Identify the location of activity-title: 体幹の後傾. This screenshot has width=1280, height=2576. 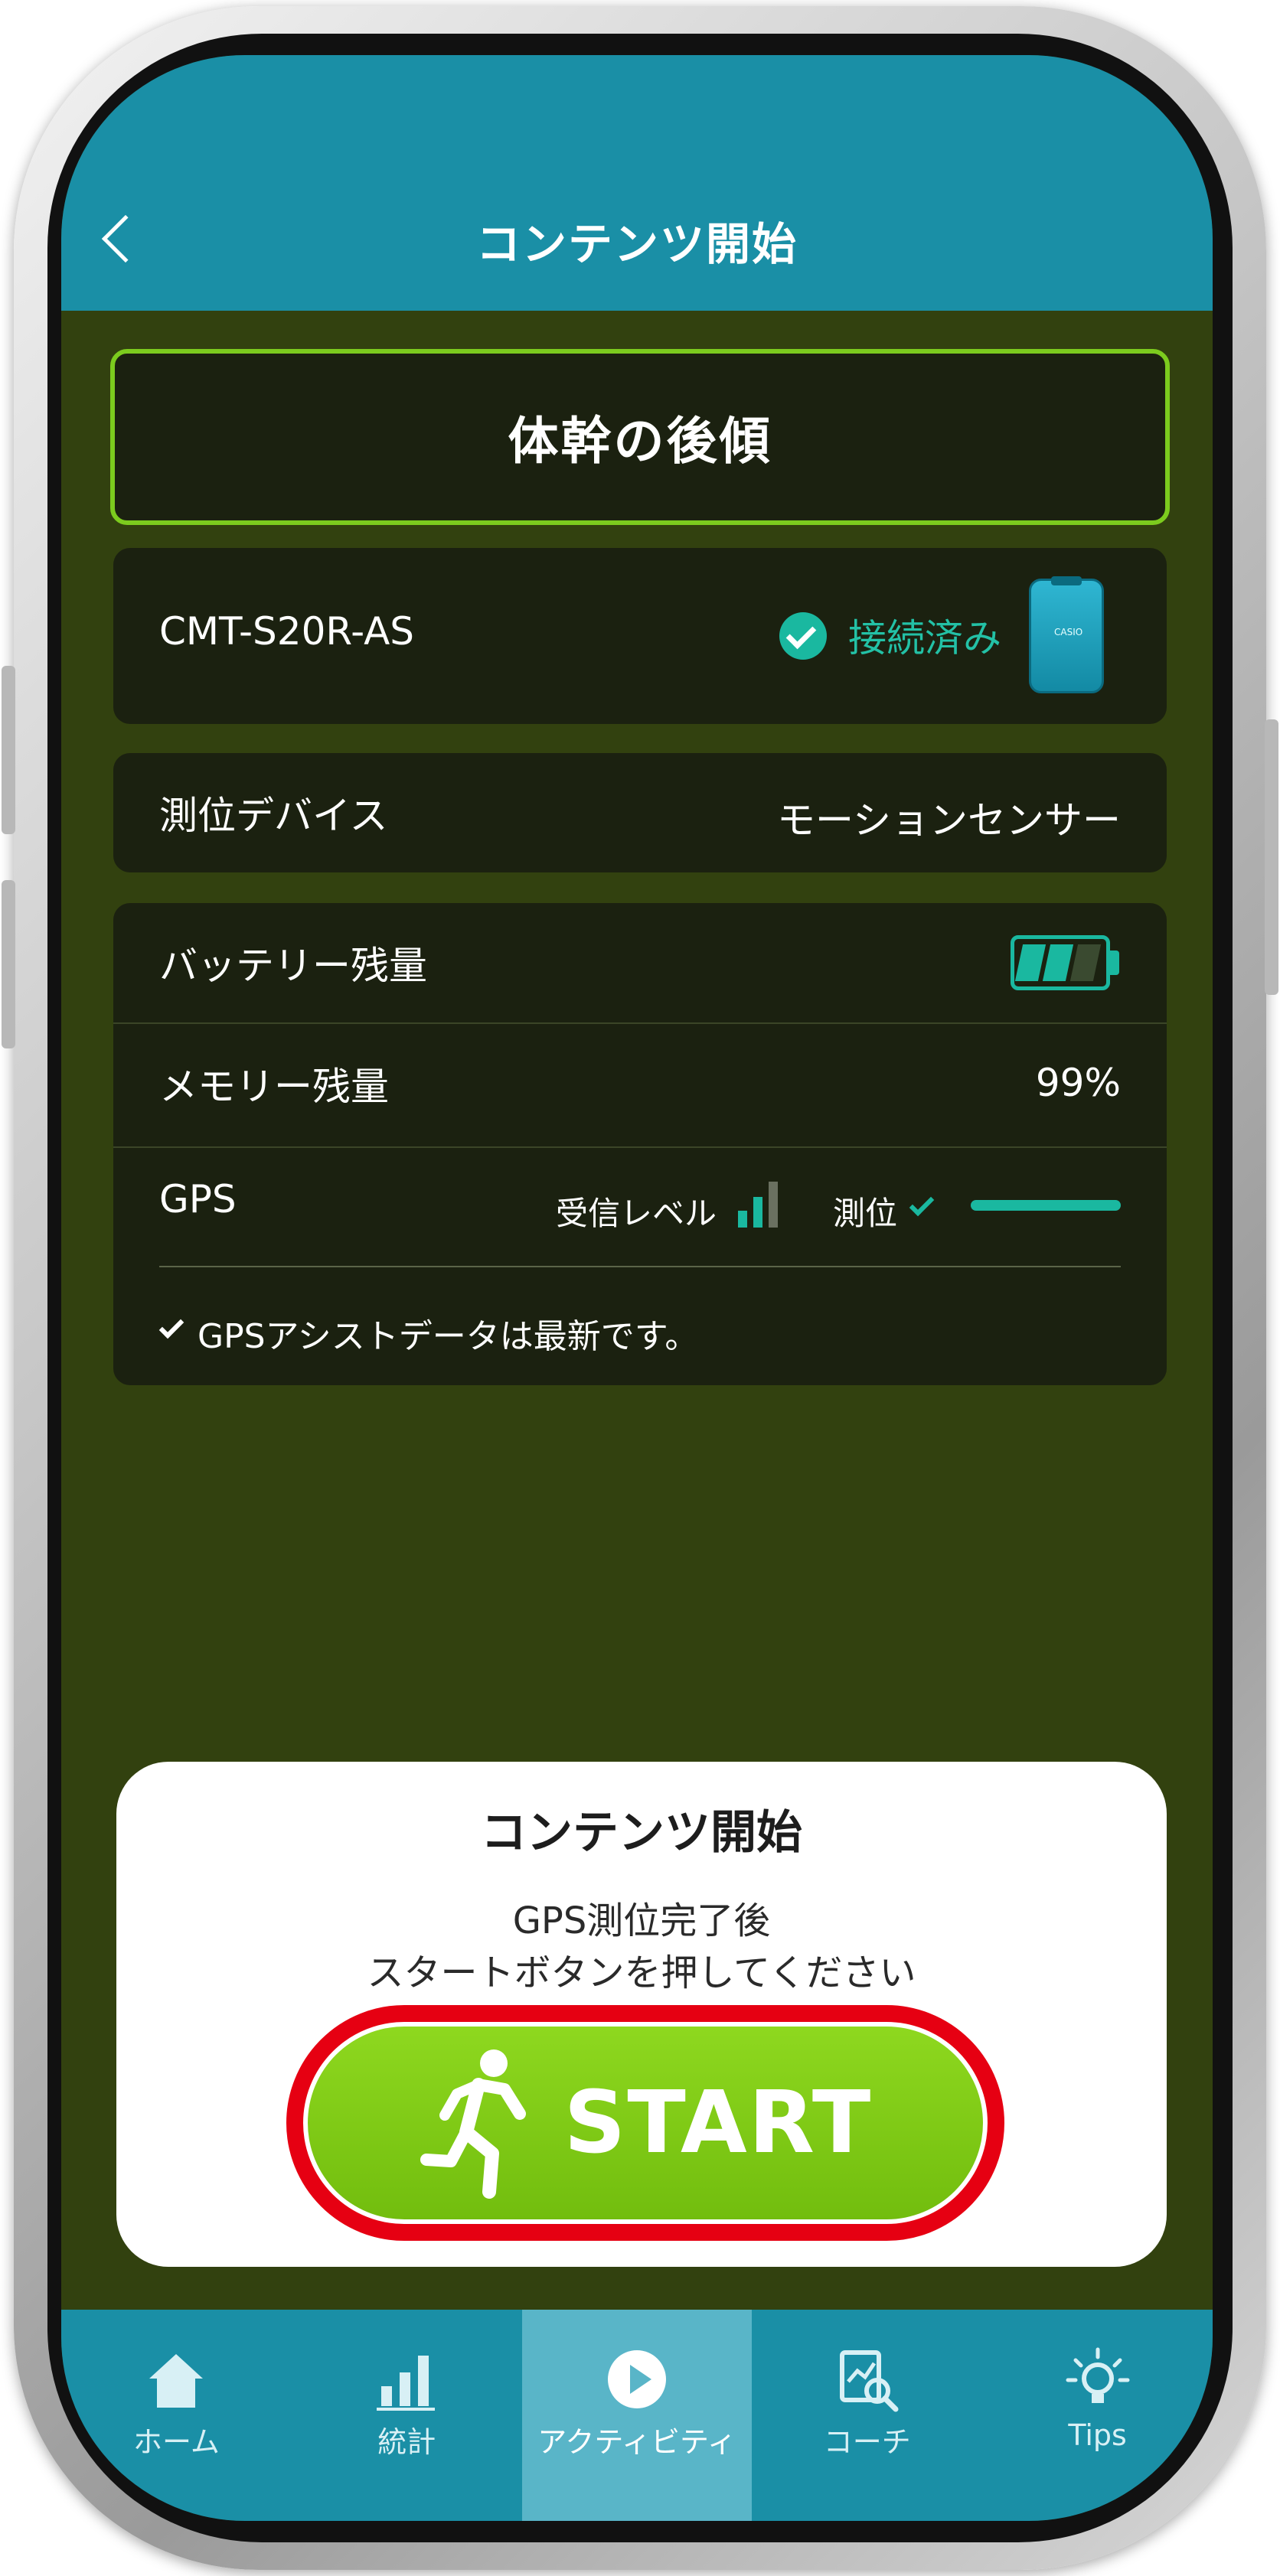
(640, 441).